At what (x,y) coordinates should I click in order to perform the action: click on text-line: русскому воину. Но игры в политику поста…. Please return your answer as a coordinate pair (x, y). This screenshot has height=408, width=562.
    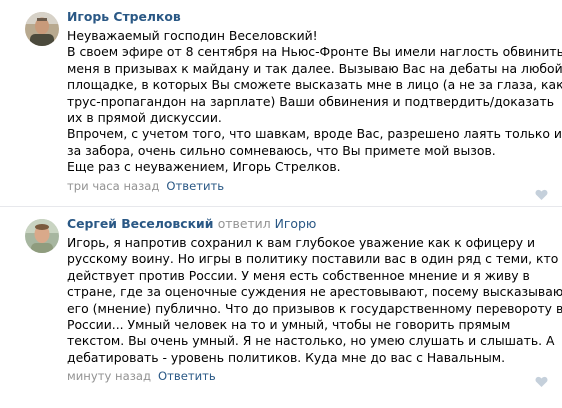
    Looking at the image, I should click on (313, 259).